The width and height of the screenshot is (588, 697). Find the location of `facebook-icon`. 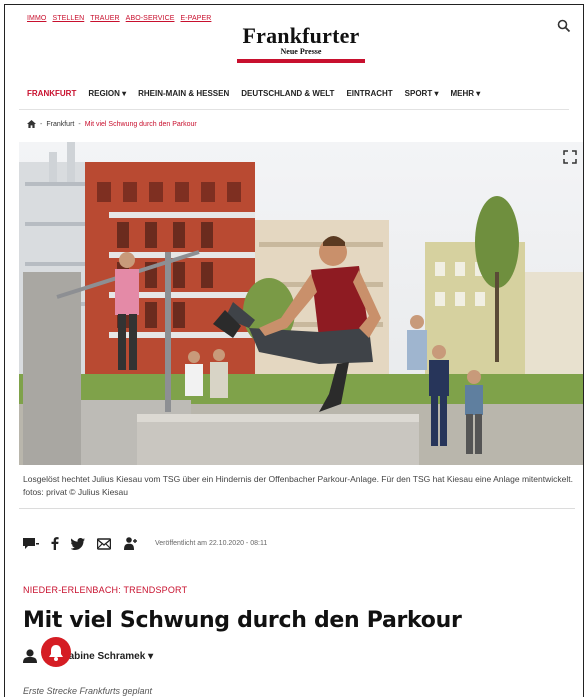

facebook-icon is located at coordinates (55, 543).